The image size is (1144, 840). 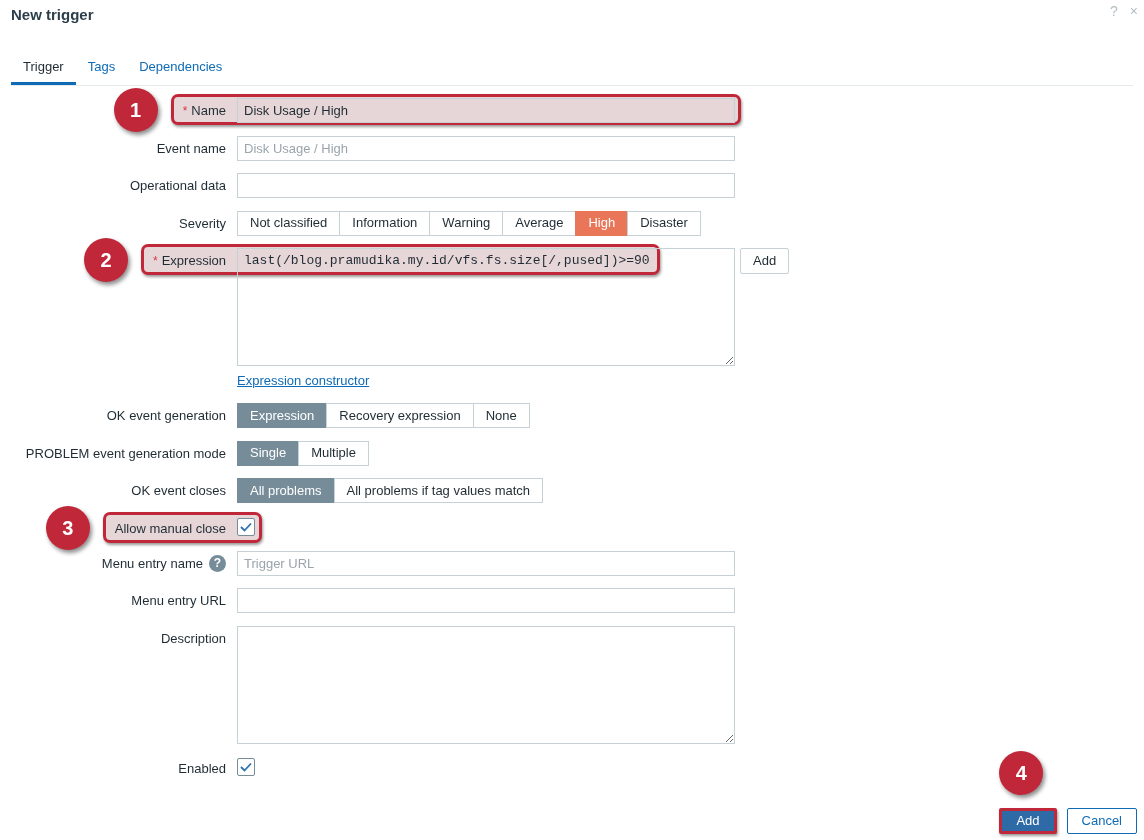 I want to click on tab: Dependencies, so click(x=181, y=70).